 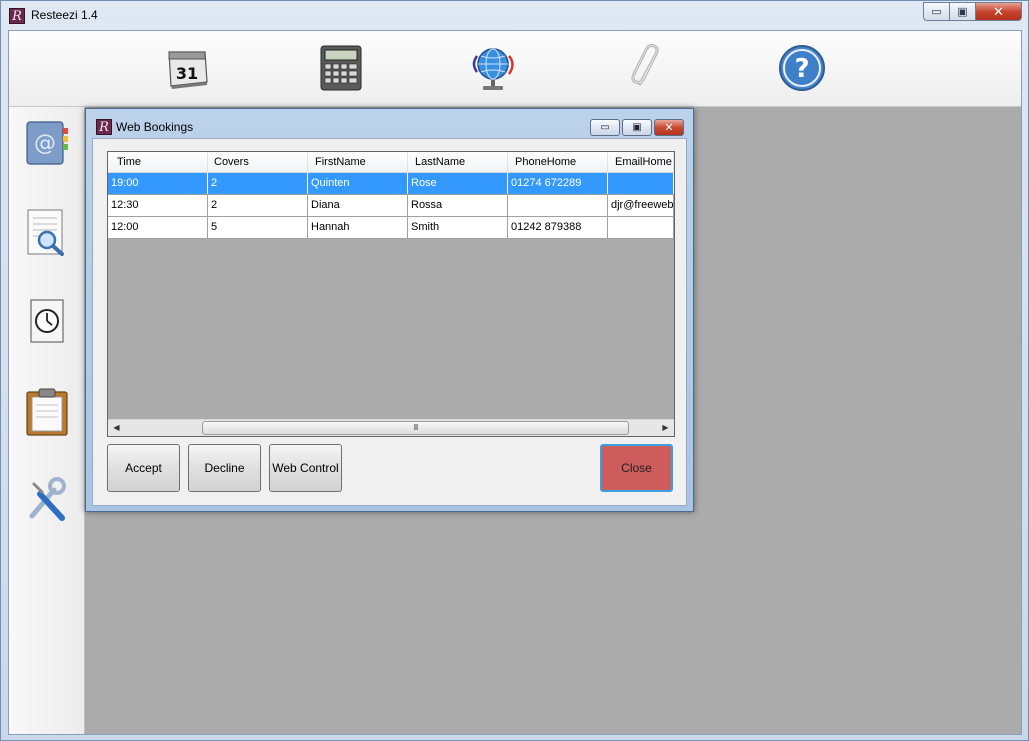 I want to click on scroll-left-arrow: ◀, so click(x=116, y=428).